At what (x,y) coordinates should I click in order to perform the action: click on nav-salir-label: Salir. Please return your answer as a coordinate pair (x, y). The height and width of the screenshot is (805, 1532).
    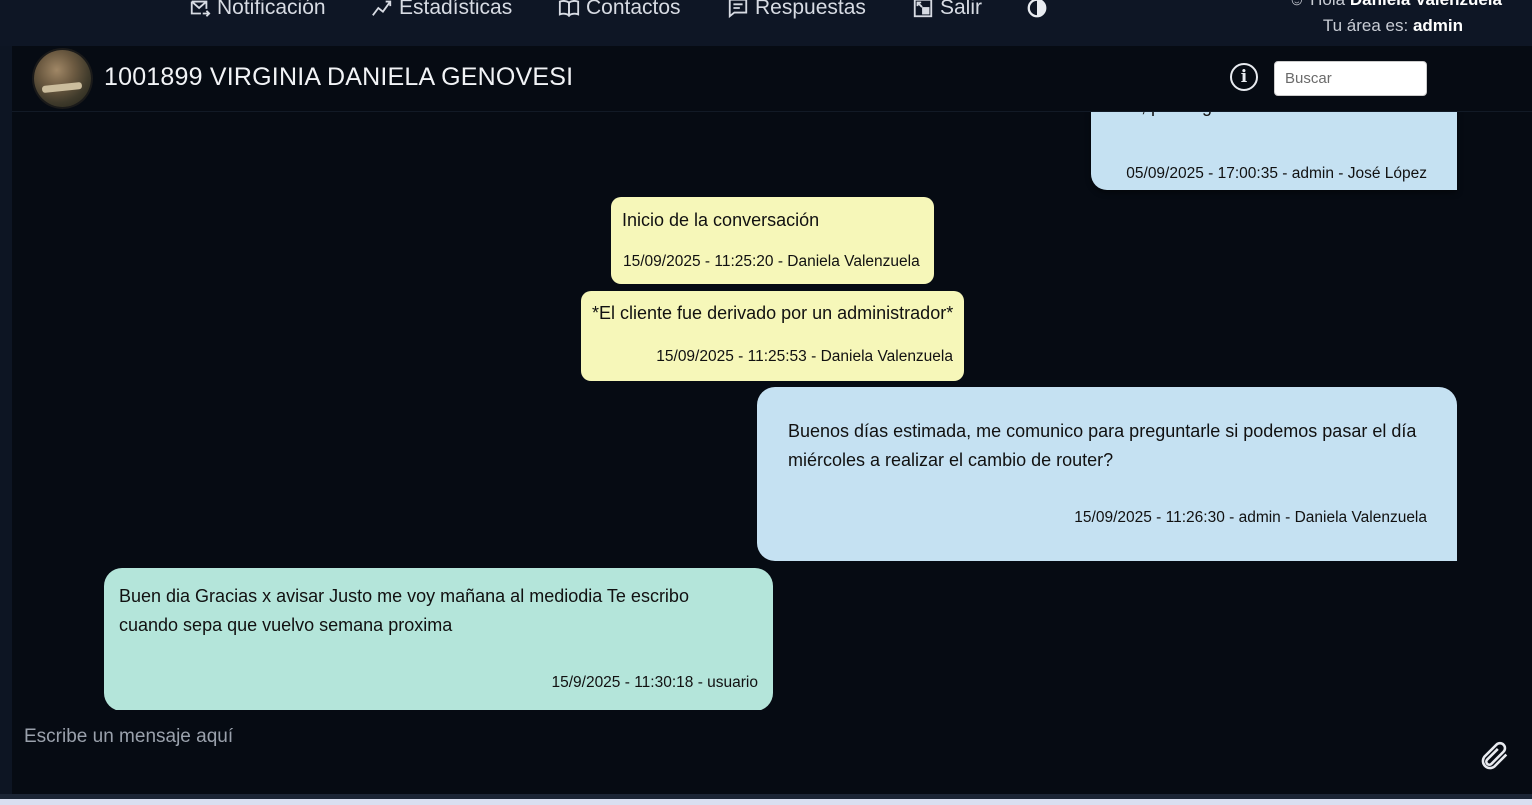
    Looking at the image, I should click on (961, 9).